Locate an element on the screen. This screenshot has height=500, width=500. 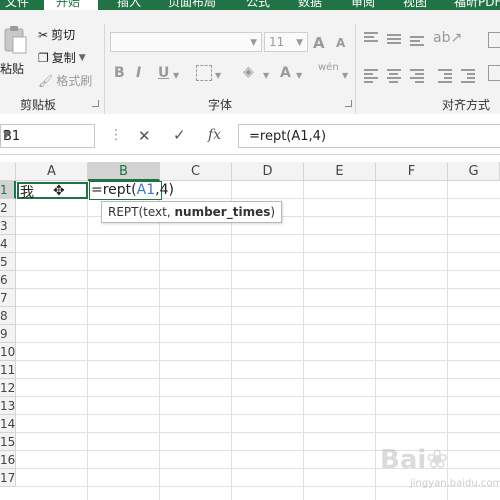
tab-home: 开始 is located at coordinates (71, 5).